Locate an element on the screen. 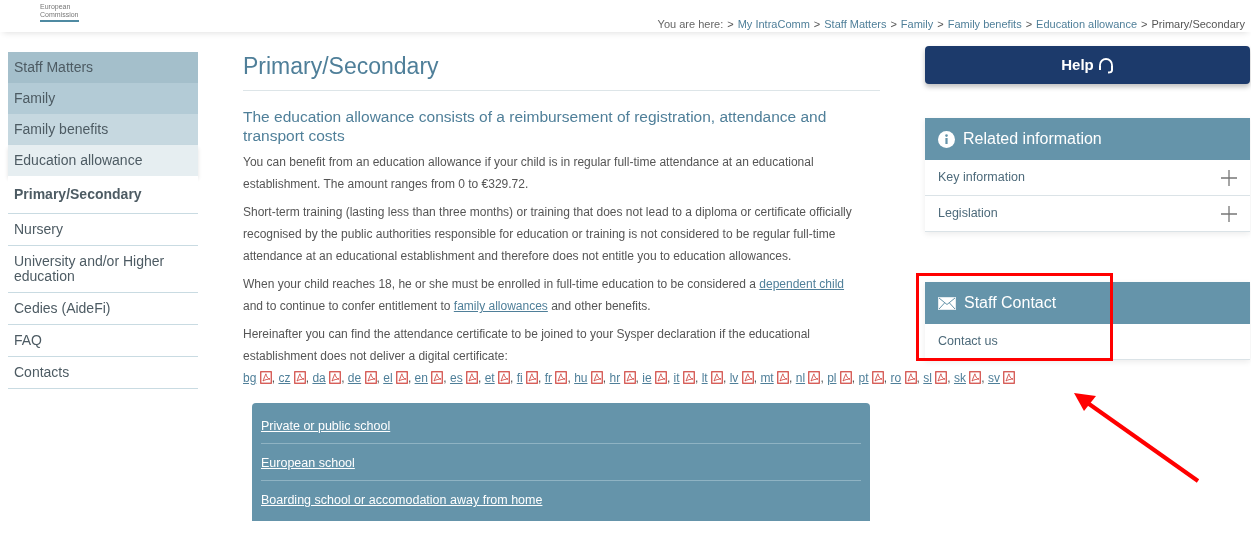  language-link: it is located at coordinates (676, 378).